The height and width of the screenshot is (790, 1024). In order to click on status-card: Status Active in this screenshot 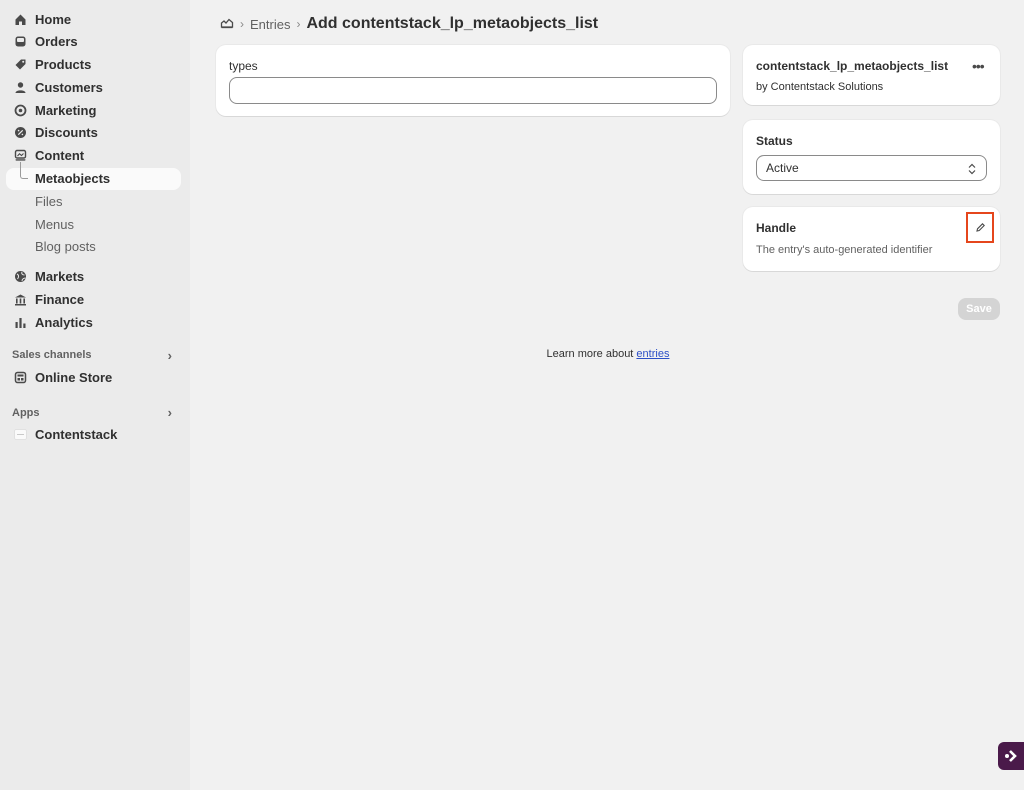, I will do `click(871, 157)`.